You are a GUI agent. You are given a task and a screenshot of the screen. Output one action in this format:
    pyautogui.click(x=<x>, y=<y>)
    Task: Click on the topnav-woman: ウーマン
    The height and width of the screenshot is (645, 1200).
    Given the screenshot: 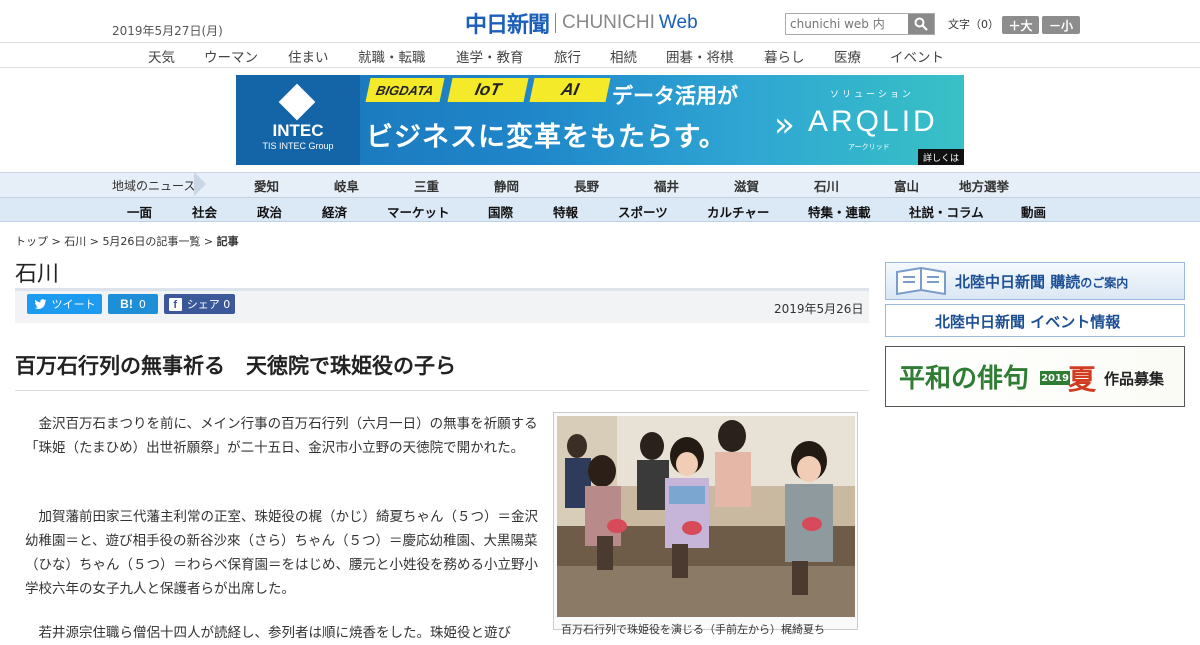 What is the action you would take?
    pyautogui.click(x=231, y=56)
    